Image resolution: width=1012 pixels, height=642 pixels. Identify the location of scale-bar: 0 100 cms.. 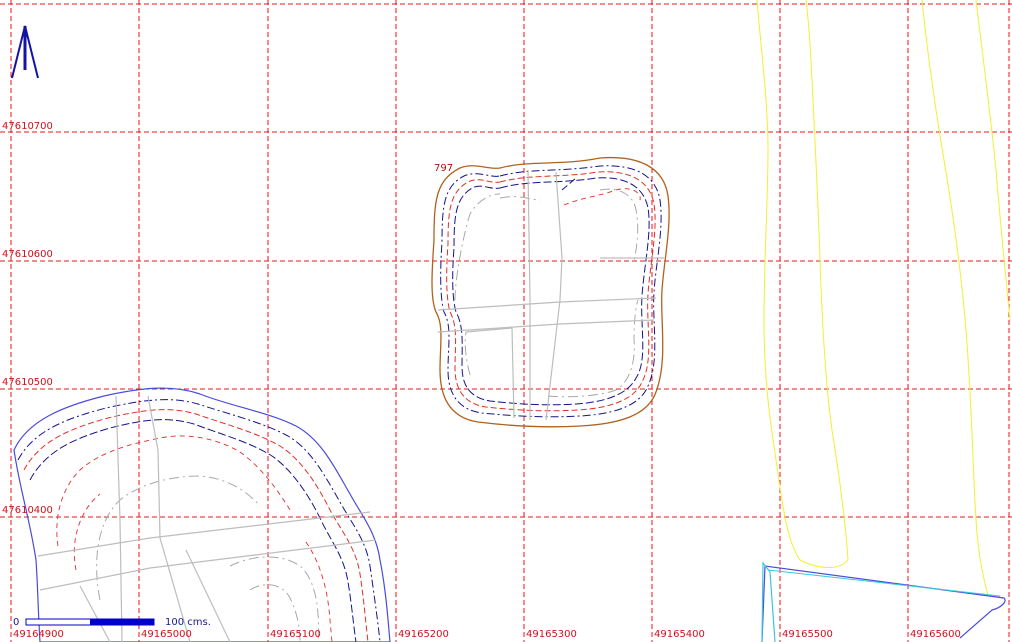
(112, 622).